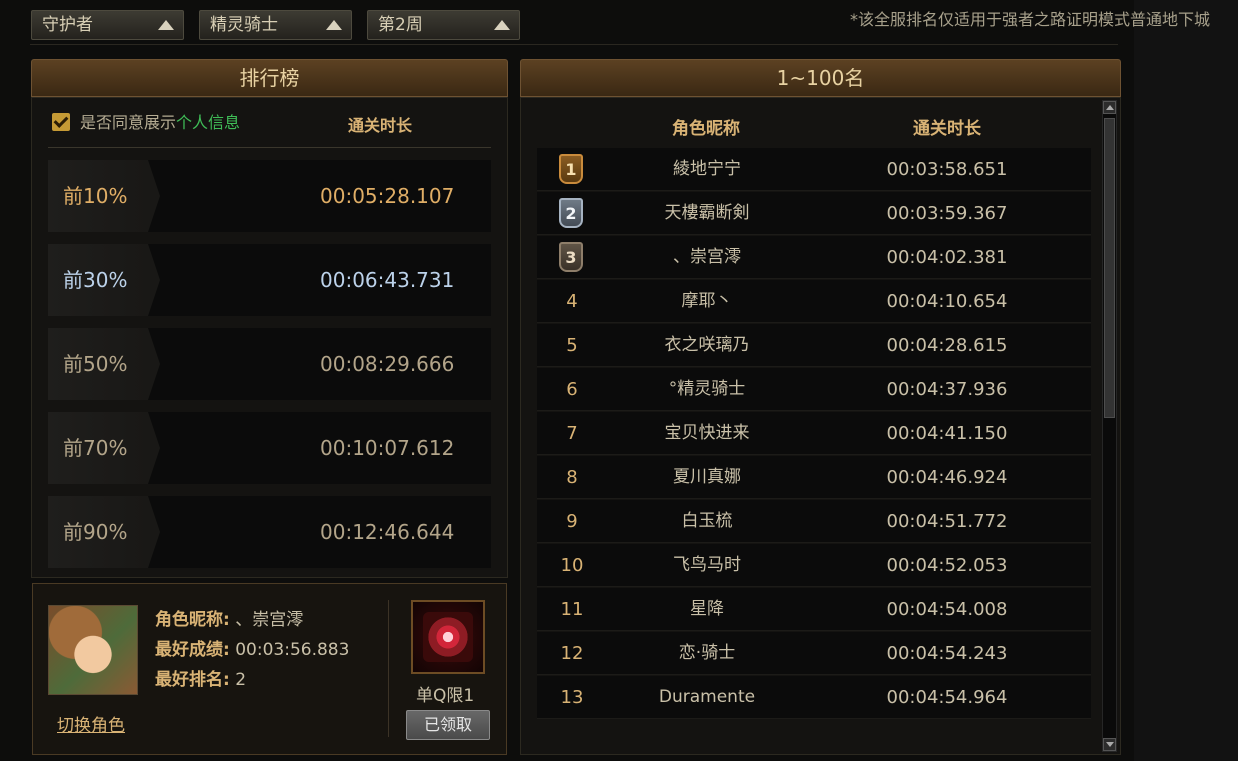  Describe the element at coordinates (93, 650) in the screenshot. I see `avatar` at that location.